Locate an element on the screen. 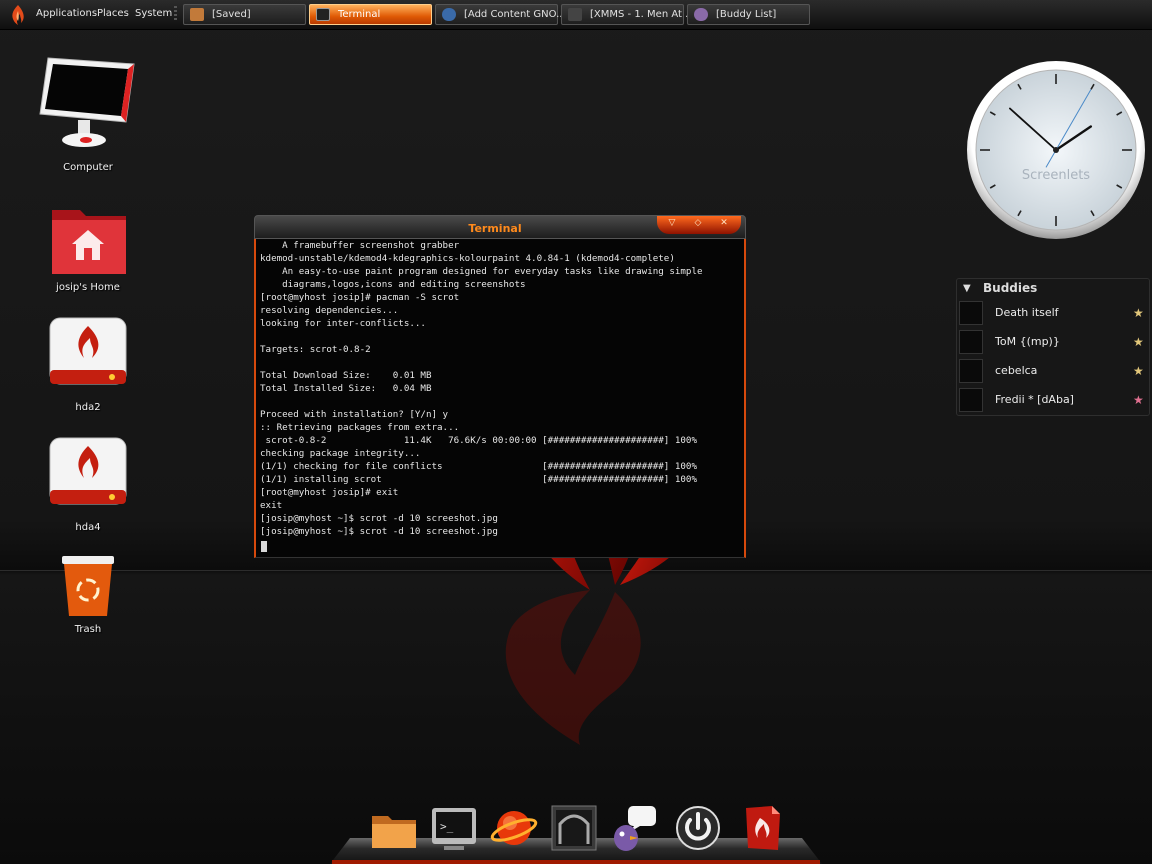 The height and width of the screenshot is (864, 1152). menu-applications: Applications is located at coordinates (66, 13).